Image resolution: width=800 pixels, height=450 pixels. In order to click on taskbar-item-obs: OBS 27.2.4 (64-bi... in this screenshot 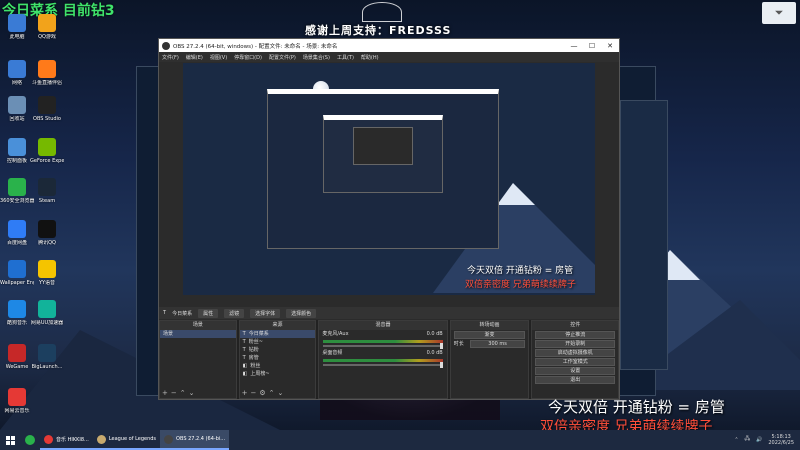, I will do `click(195, 440)`.